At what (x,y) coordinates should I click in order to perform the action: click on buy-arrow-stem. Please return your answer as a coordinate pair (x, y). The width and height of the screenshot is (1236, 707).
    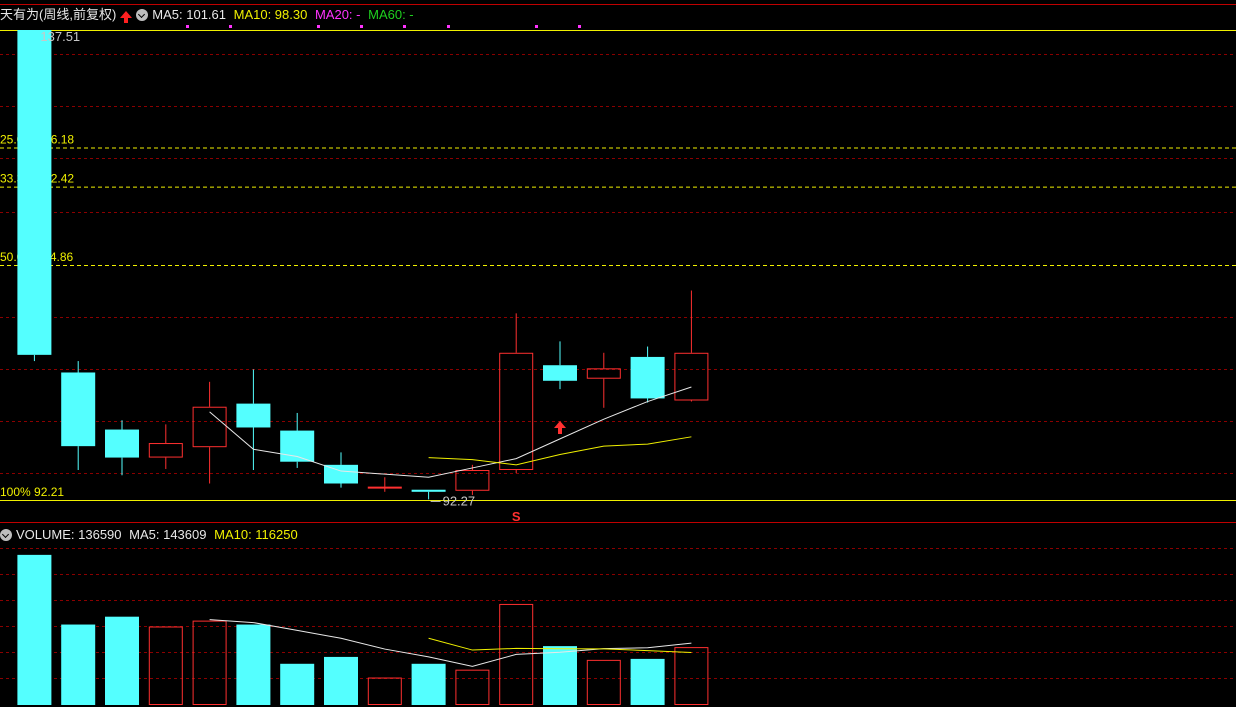
    Looking at the image, I should click on (560, 431).